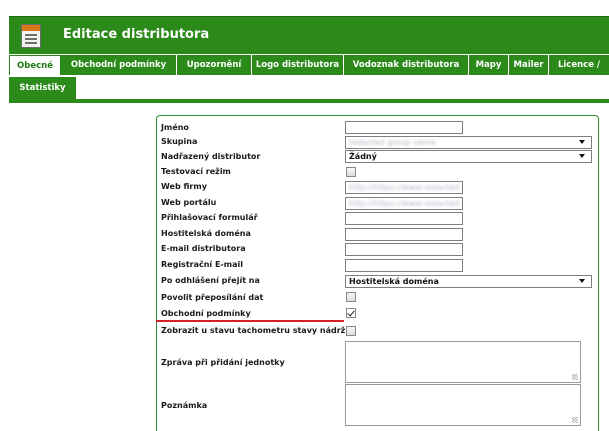 This screenshot has height=431, width=609. I want to click on highlight-underline, so click(250, 321).